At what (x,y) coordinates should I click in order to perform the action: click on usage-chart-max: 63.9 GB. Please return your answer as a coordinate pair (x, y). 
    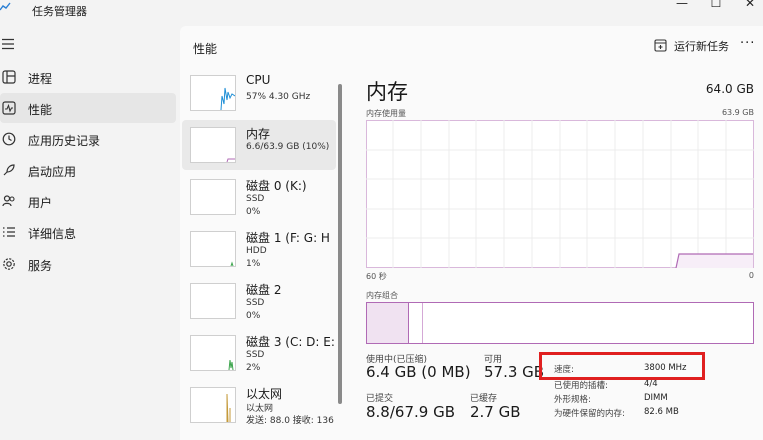
    Looking at the image, I should click on (737, 112).